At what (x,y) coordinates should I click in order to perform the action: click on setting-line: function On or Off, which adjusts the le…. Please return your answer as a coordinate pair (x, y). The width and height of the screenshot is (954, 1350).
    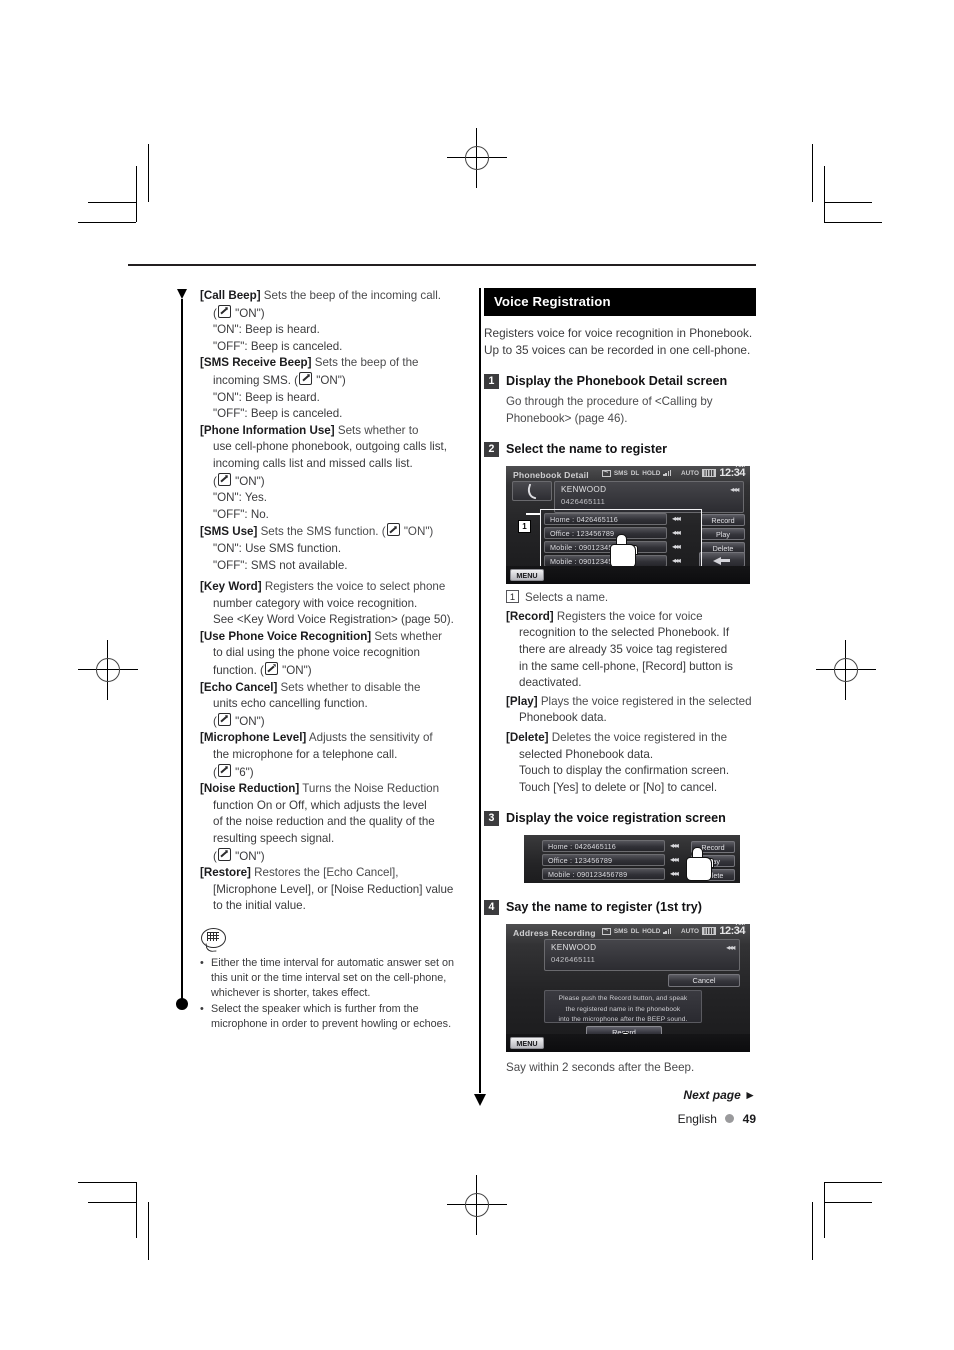
    Looking at the image, I should click on (320, 805).